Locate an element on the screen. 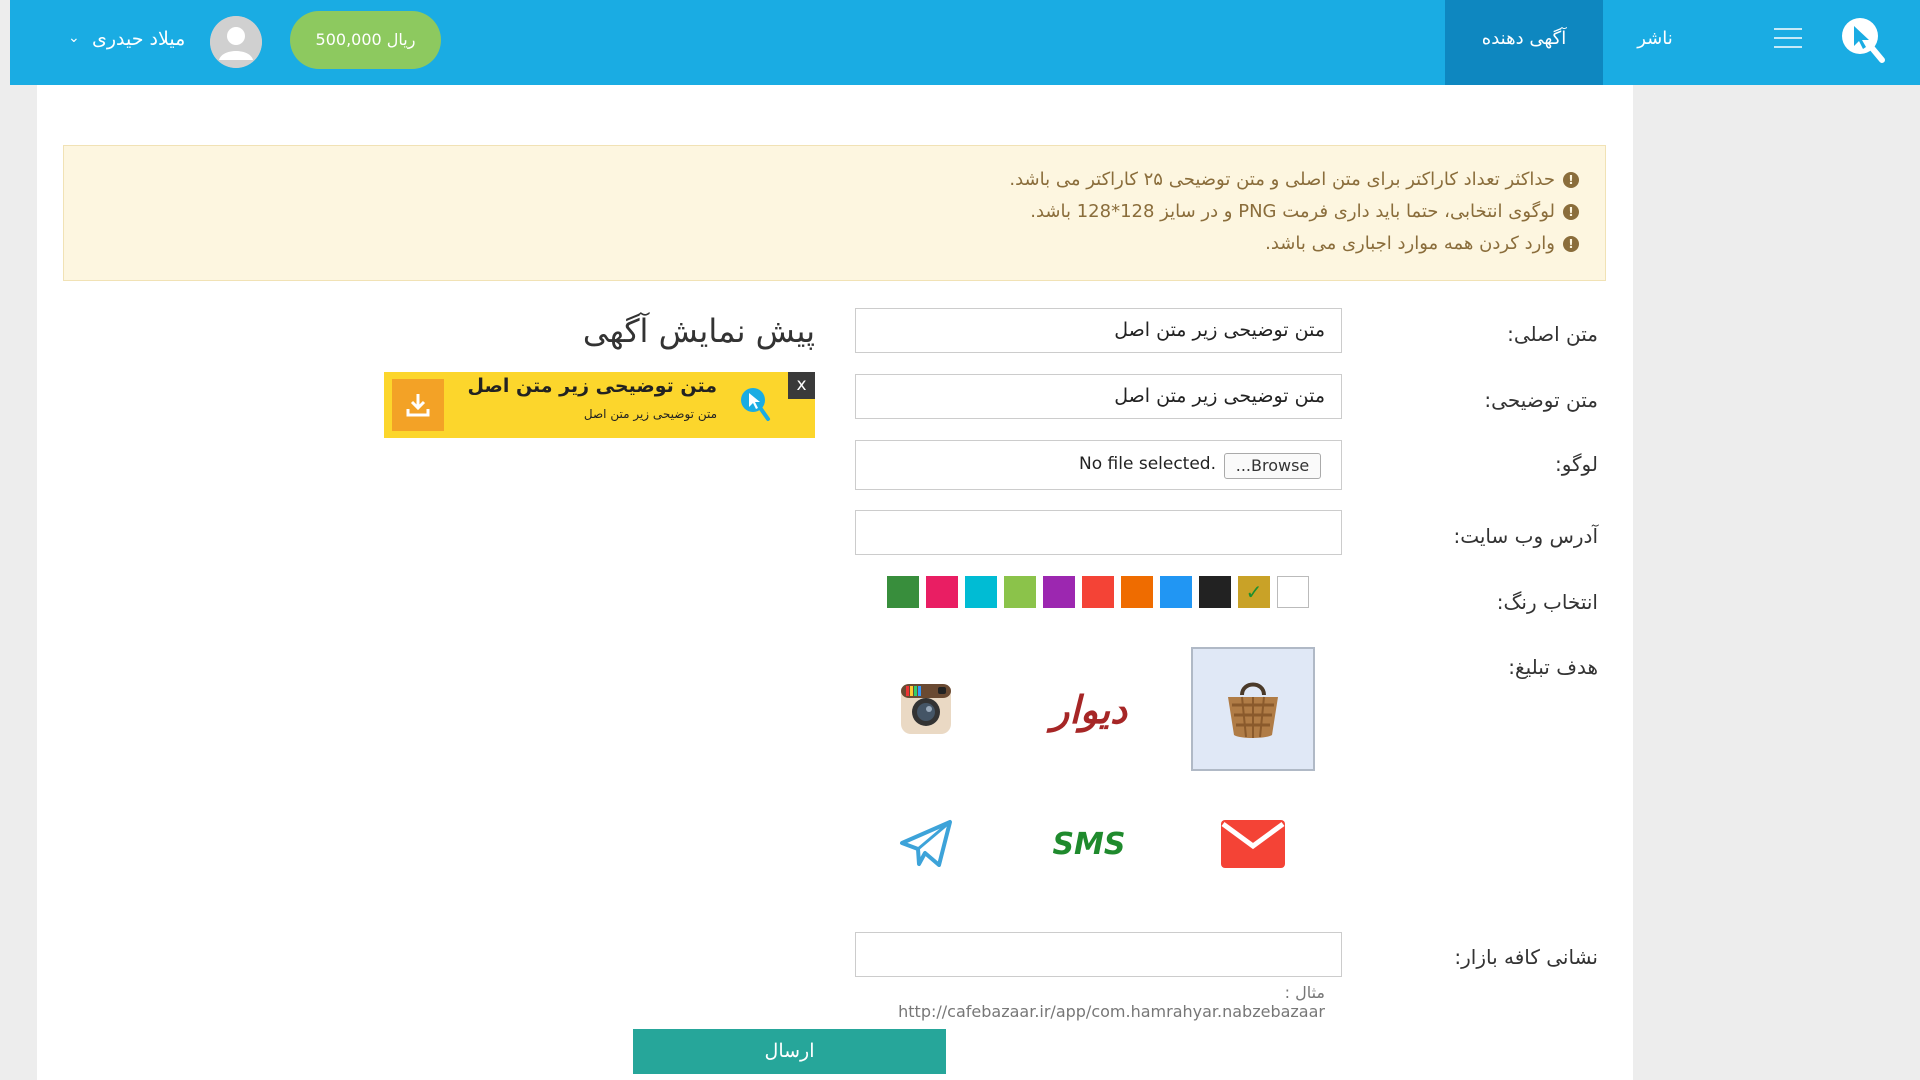 This screenshot has width=1920, height=1080. target-bazaar is located at coordinates (1253, 709).